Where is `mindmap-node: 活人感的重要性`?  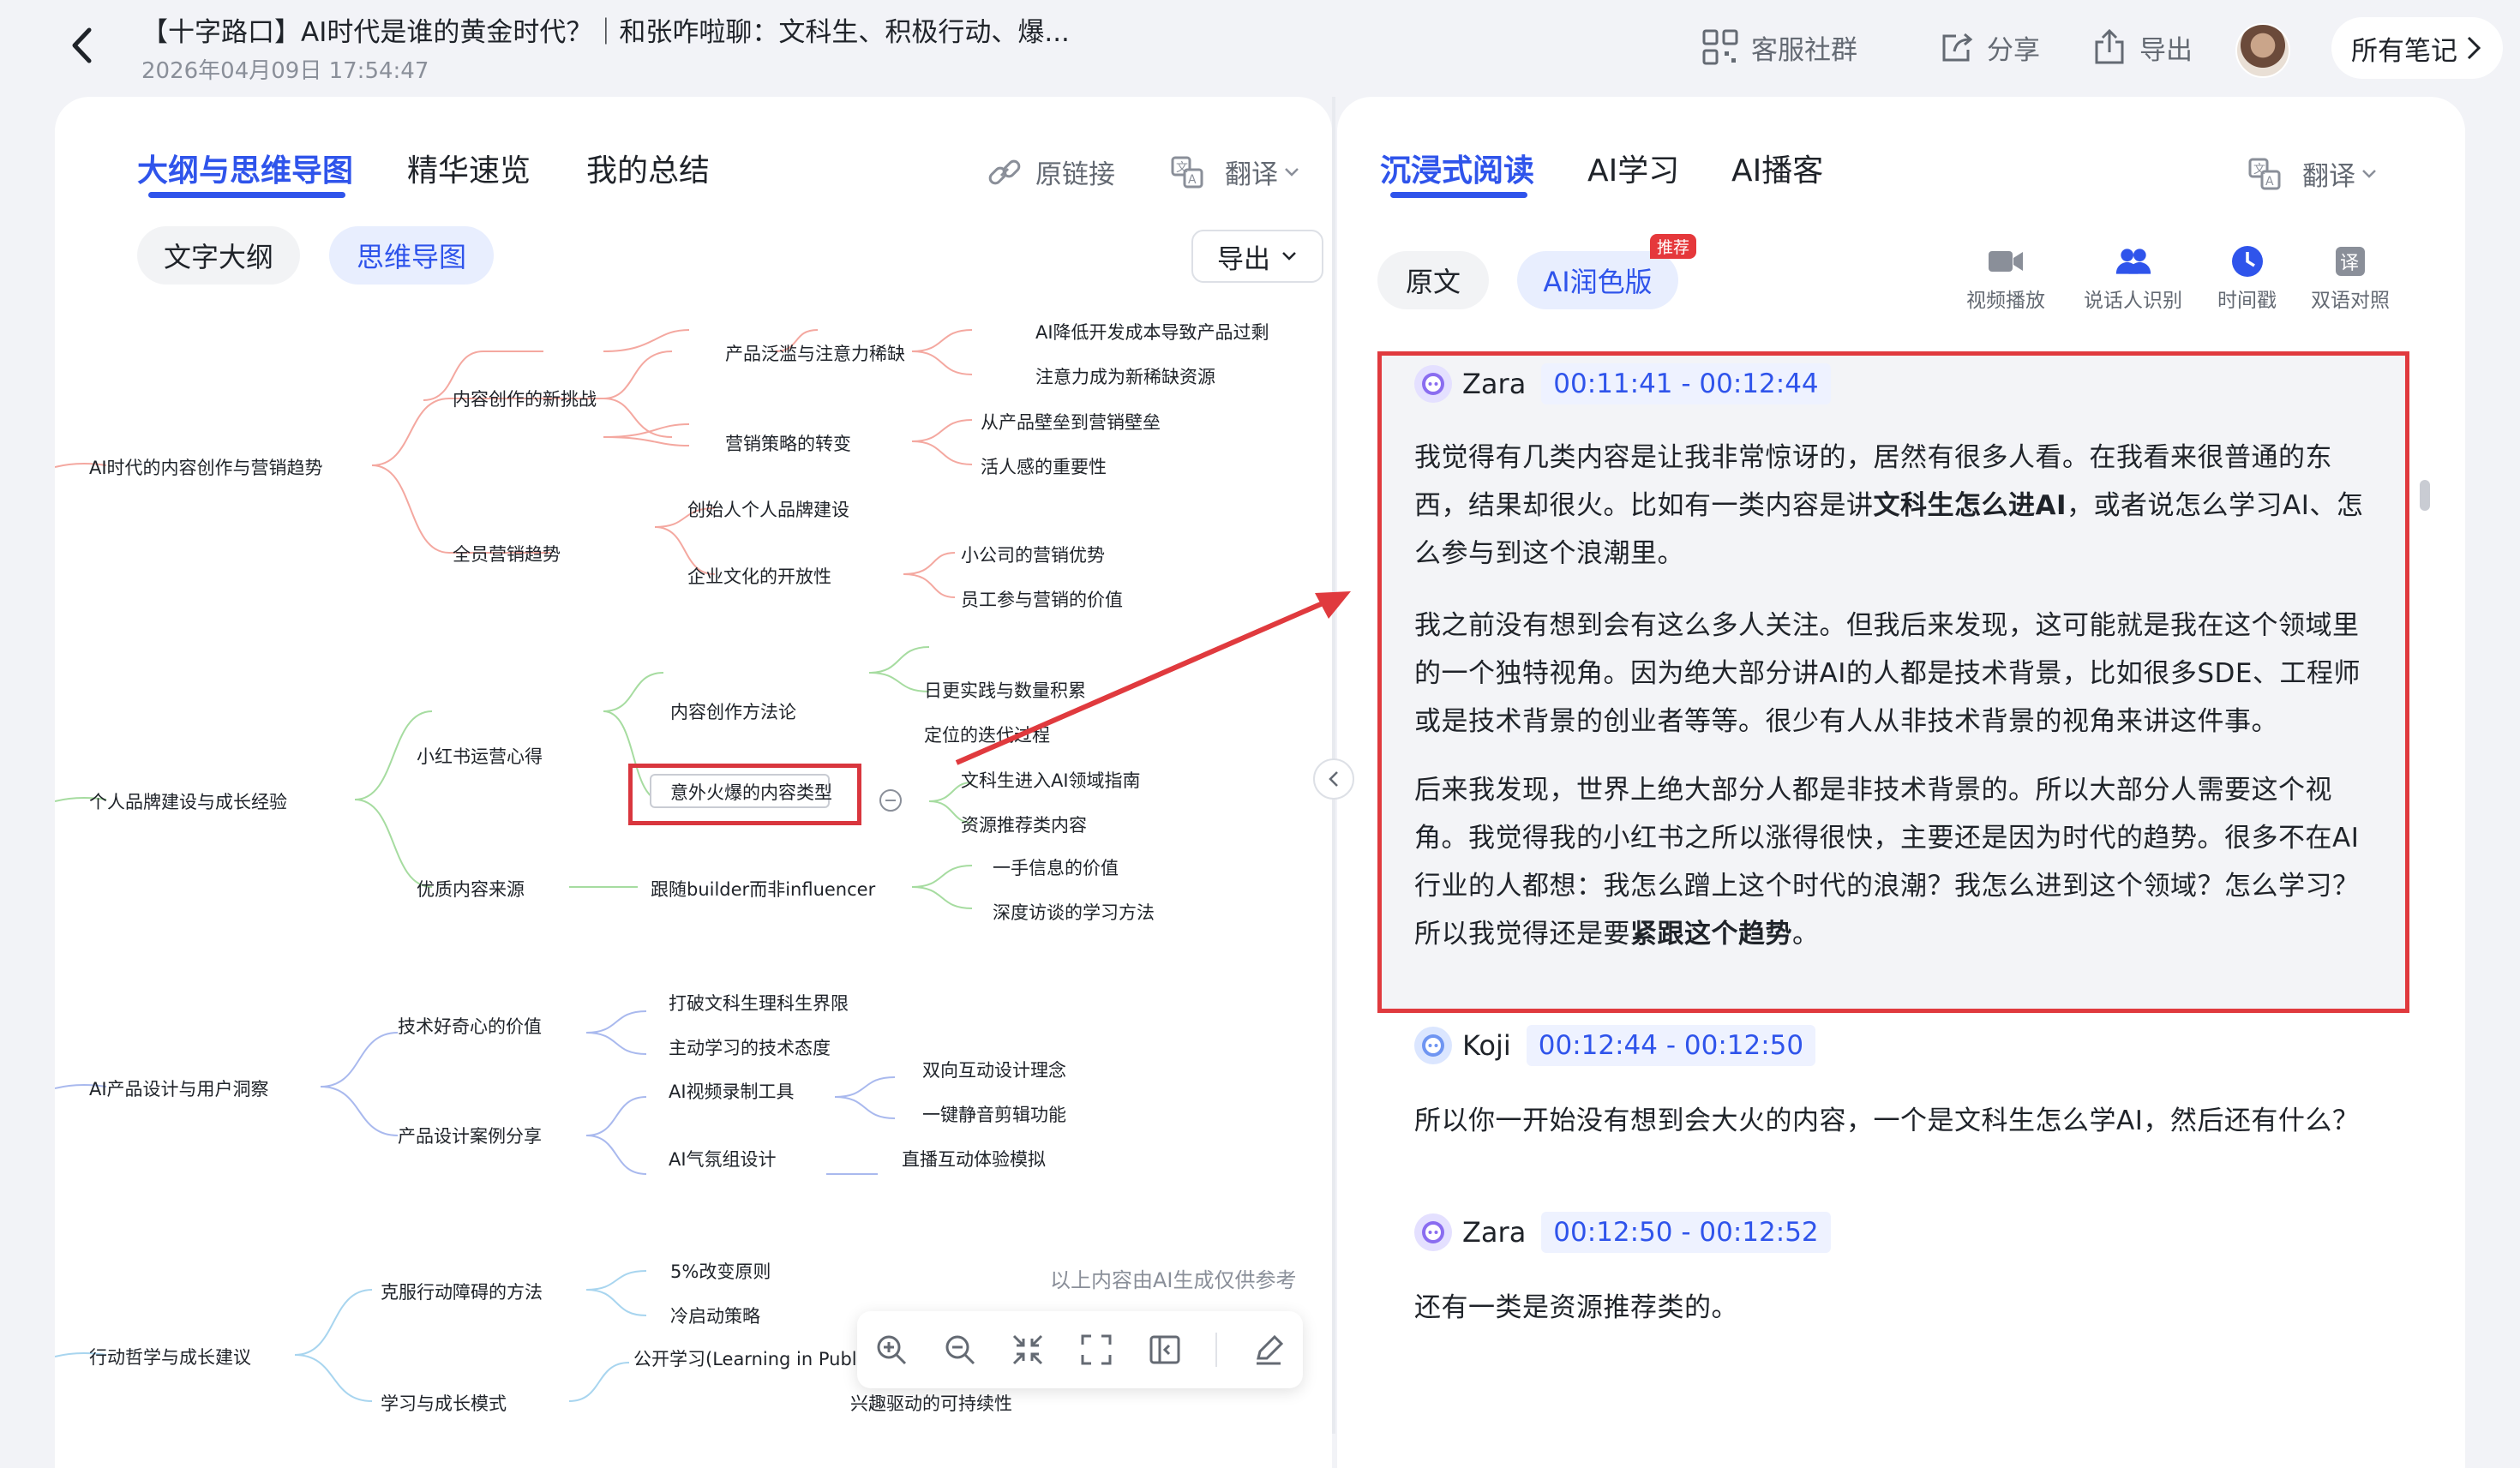 mindmap-node: 活人感的重要性 is located at coordinates (1044, 466).